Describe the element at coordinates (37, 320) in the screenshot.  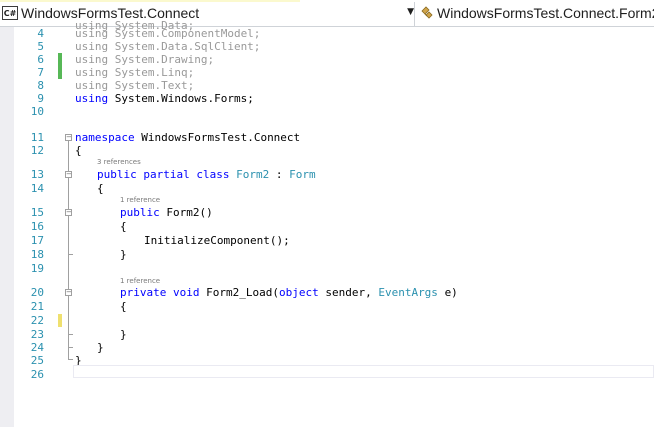
I see `line-number: 22` at that location.